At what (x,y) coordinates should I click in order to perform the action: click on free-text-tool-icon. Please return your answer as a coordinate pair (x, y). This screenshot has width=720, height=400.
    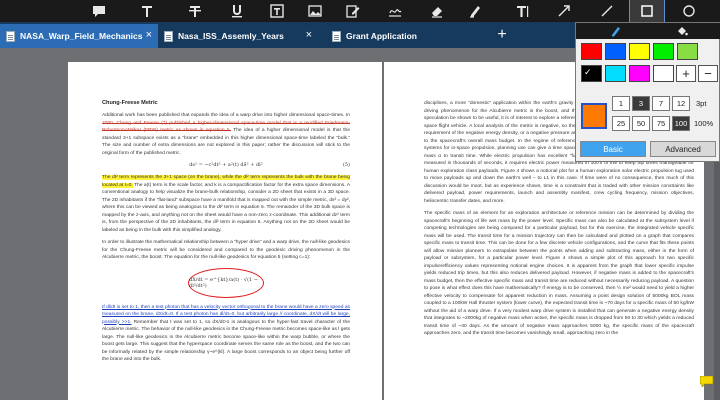
    Looking at the image, I should click on (522, 11).